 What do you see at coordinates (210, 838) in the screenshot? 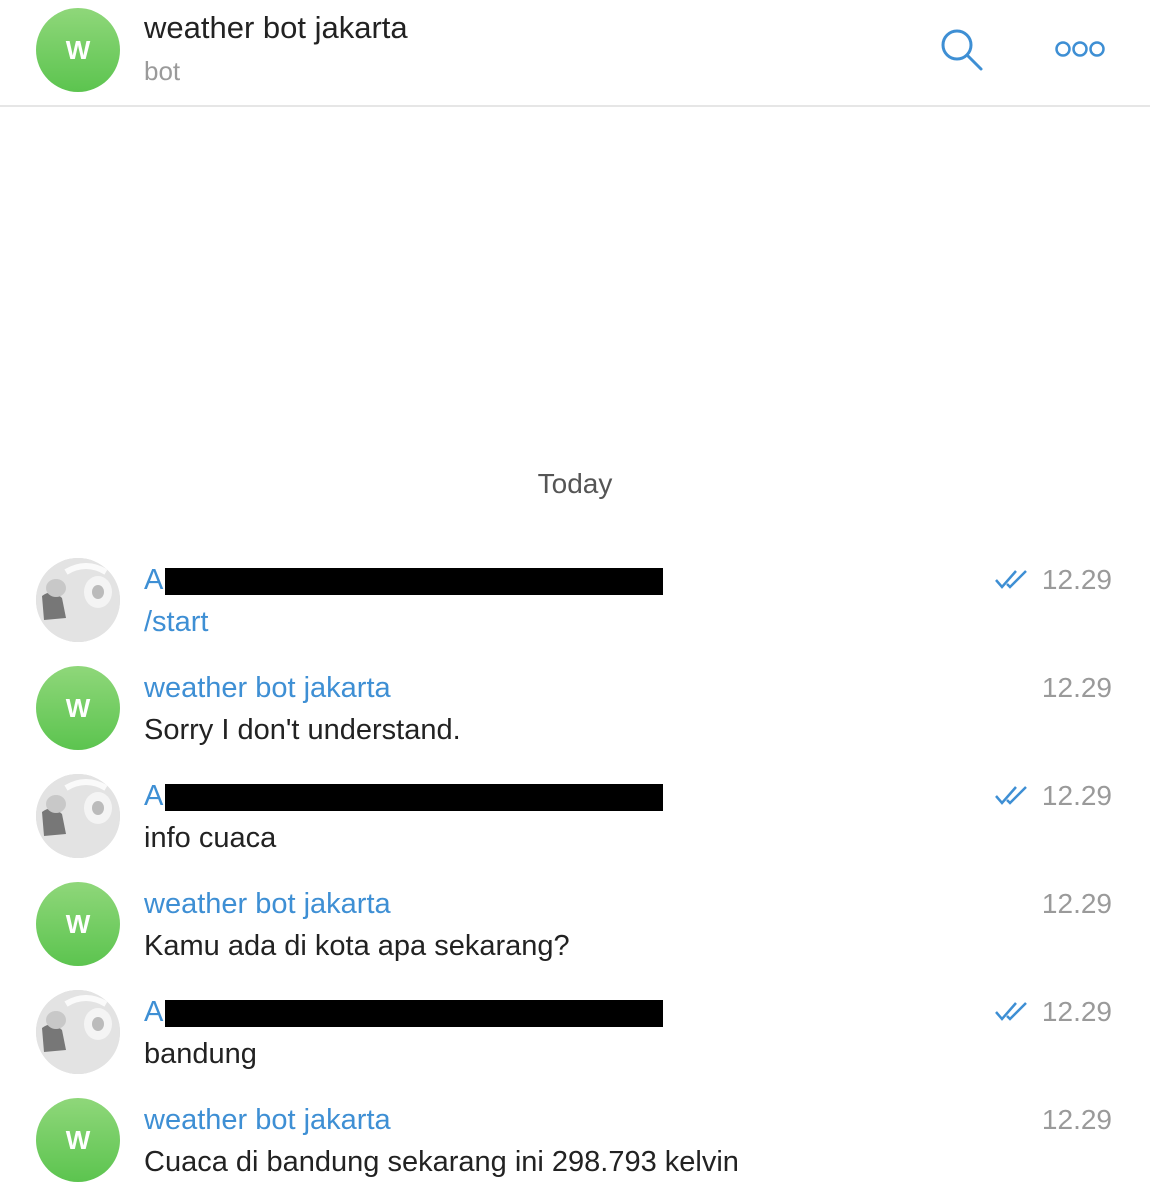
I see `message-text: info cuaca` at bounding box center [210, 838].